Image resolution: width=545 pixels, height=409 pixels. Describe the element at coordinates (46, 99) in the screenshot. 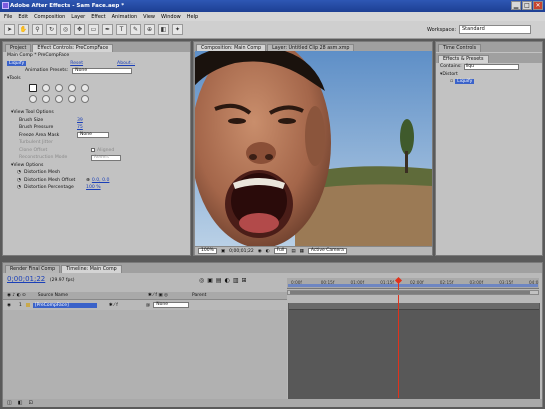

I see `shift-pixels-tool-icon` at that location.